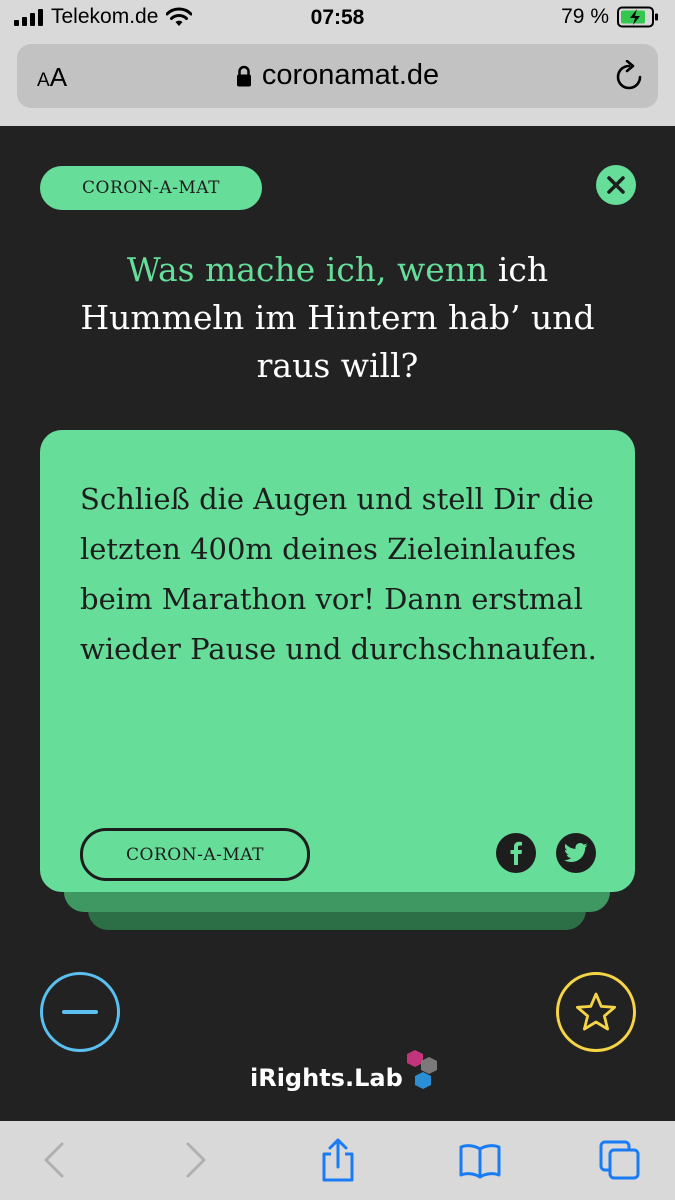  Describe the element at coordinates (629, 76) in the screenshot. I see `reload-icon` at that location.